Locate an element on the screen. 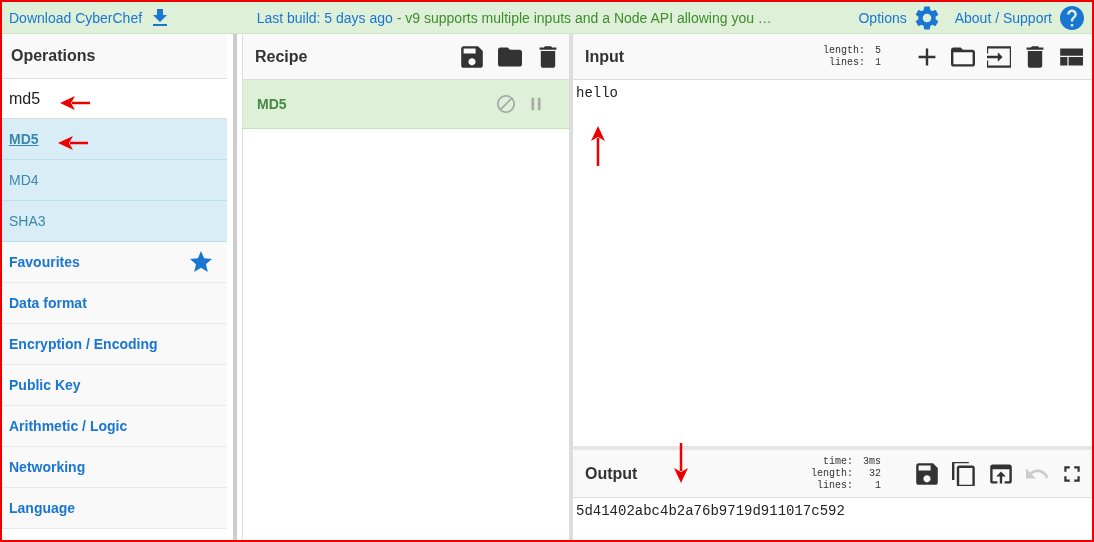 The height and width of the screenshot is (542, 1094). panel-title: Input is located at coordinates (605, 56).